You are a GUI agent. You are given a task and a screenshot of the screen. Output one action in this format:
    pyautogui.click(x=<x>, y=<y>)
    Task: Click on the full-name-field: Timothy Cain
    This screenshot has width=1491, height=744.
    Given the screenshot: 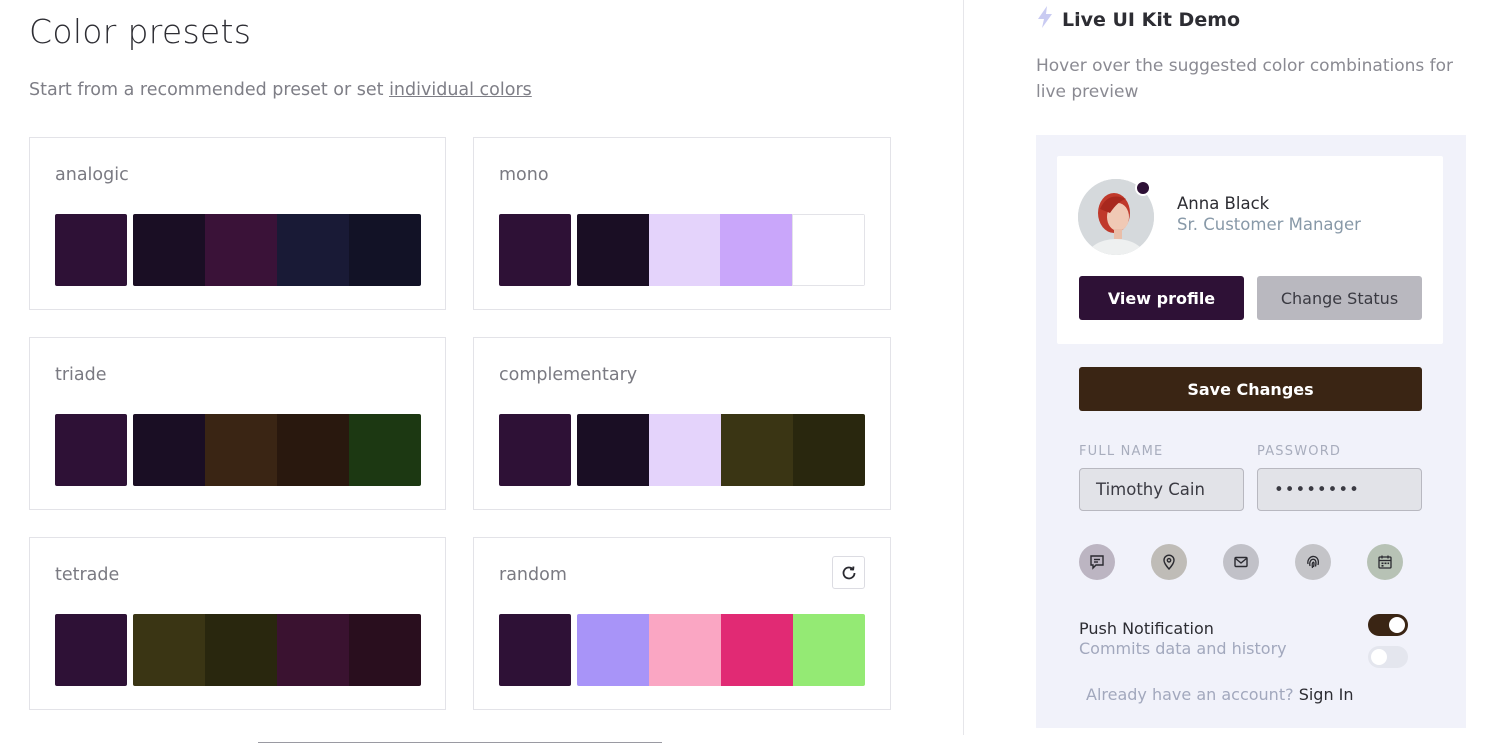 What is the action you would take?
    pyautogui.click(x=1161, y=489)
    